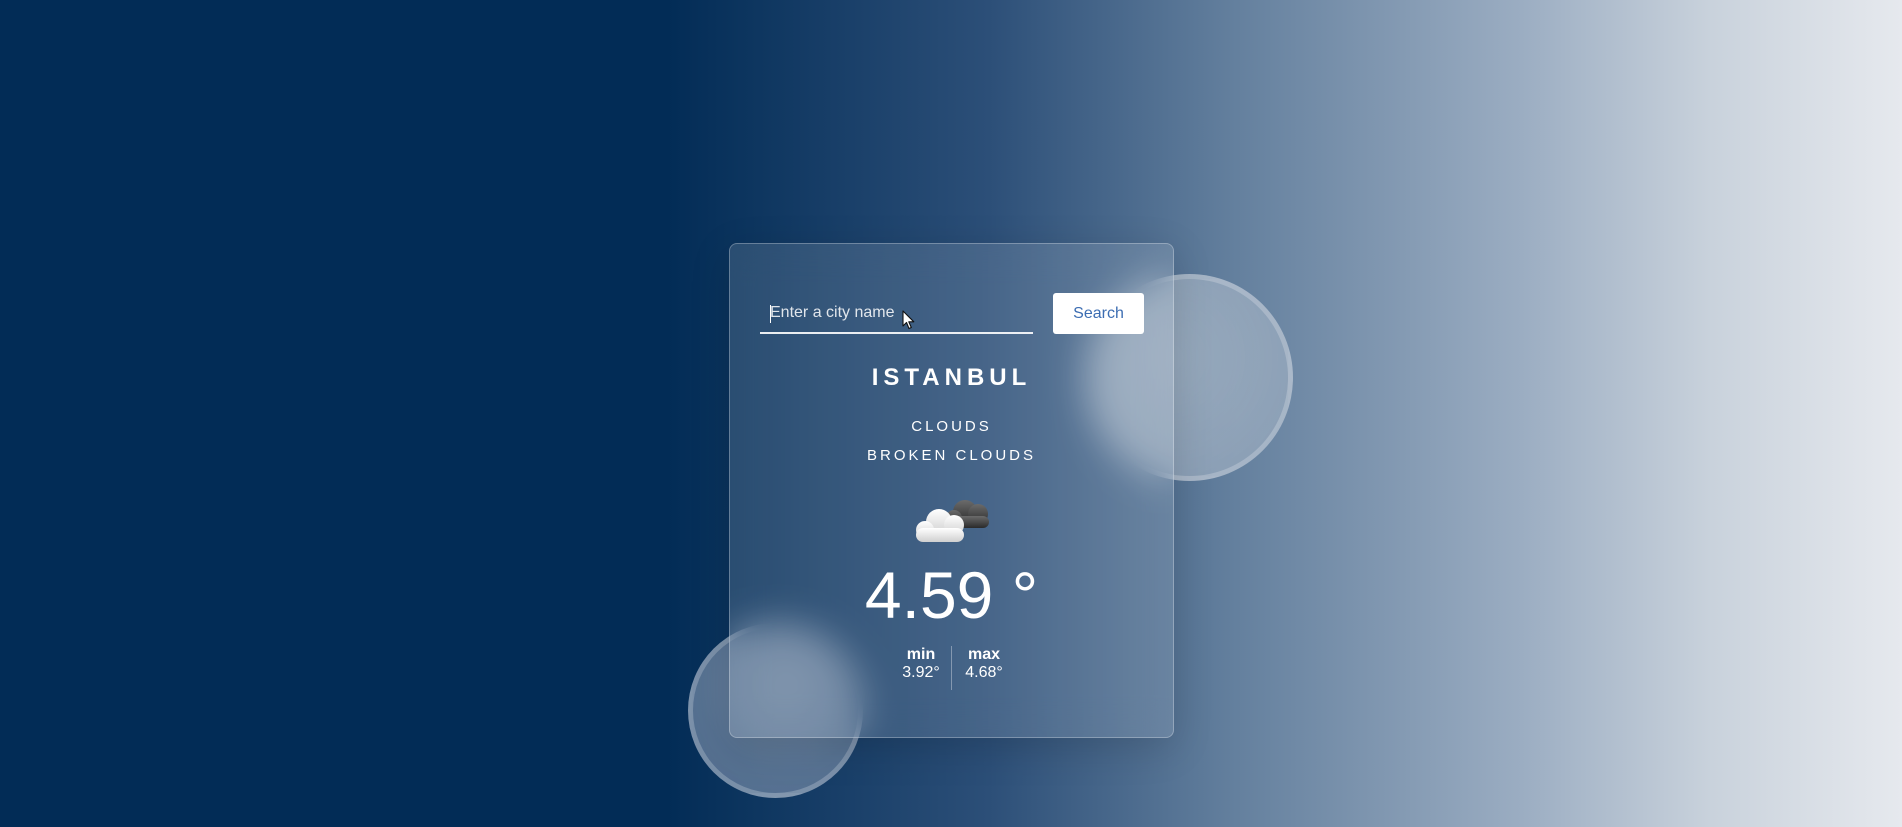 The height and width of the screenshot is (827, 1902). What do you see at coordinates (952, 521) in the screenshot?
I see `broken-clouds-icon` at bounding box center [952, 521].